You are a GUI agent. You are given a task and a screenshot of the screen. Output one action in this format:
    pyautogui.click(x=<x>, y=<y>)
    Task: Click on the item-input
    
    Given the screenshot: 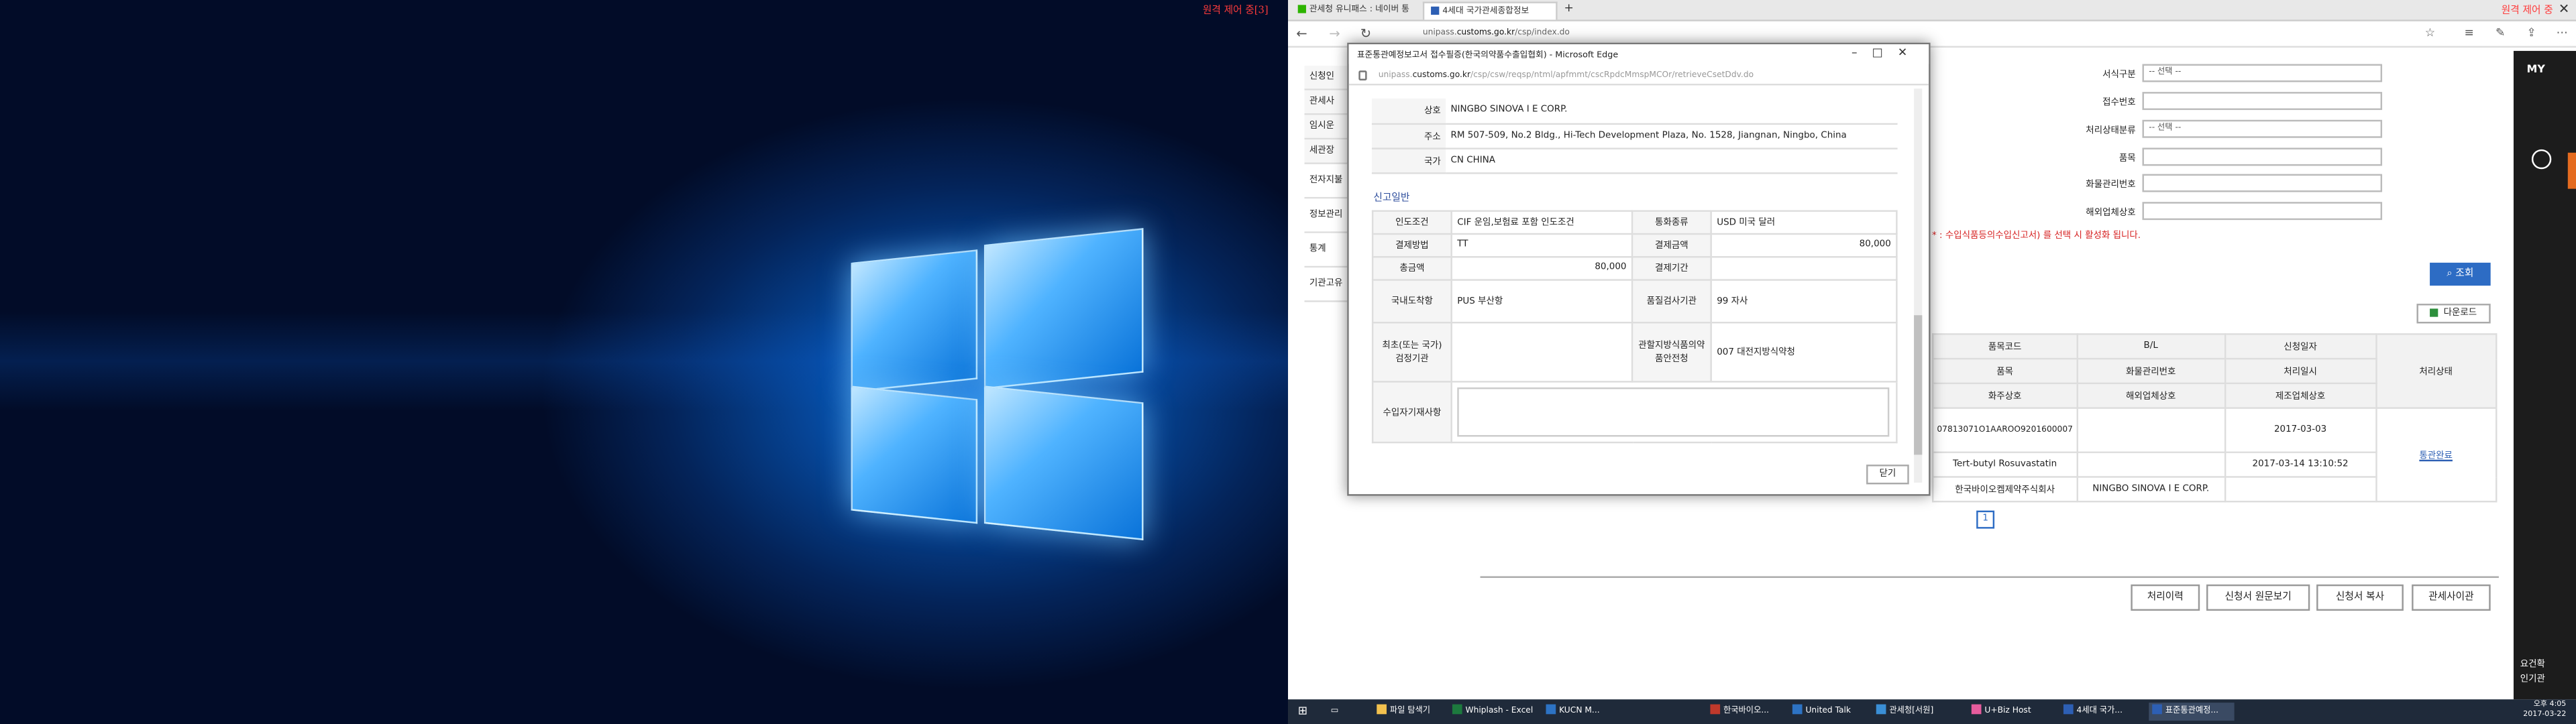 What is the action you would take?
    pyautogui.click(x=2262, y=156)
    